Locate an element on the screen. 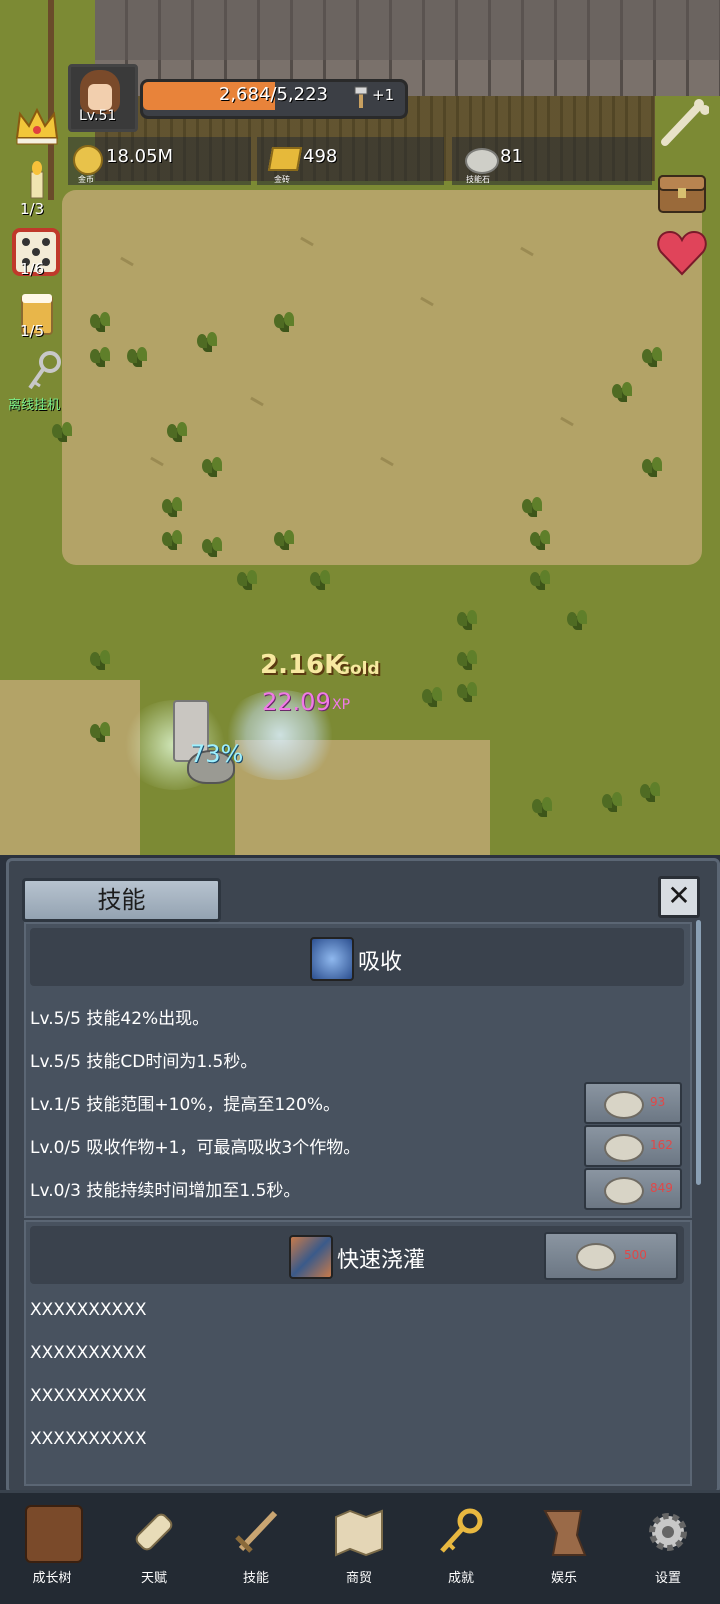 This screenshot has height=1604, width=720. nav-label: 娱乐 is located at coordinates (563, 1578).